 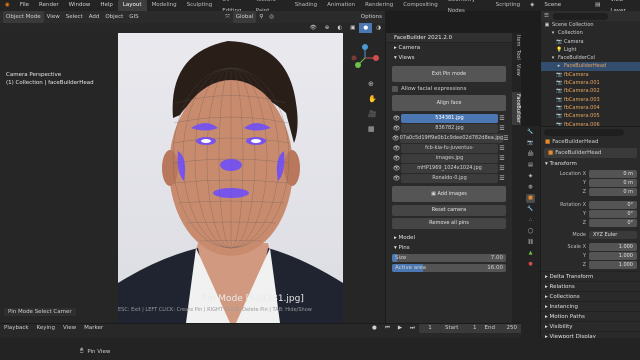 What do you see at coordinates (339, 28) in the screenshot?
I see `overlay-icon: ◐` at bounding box center [339, 28].